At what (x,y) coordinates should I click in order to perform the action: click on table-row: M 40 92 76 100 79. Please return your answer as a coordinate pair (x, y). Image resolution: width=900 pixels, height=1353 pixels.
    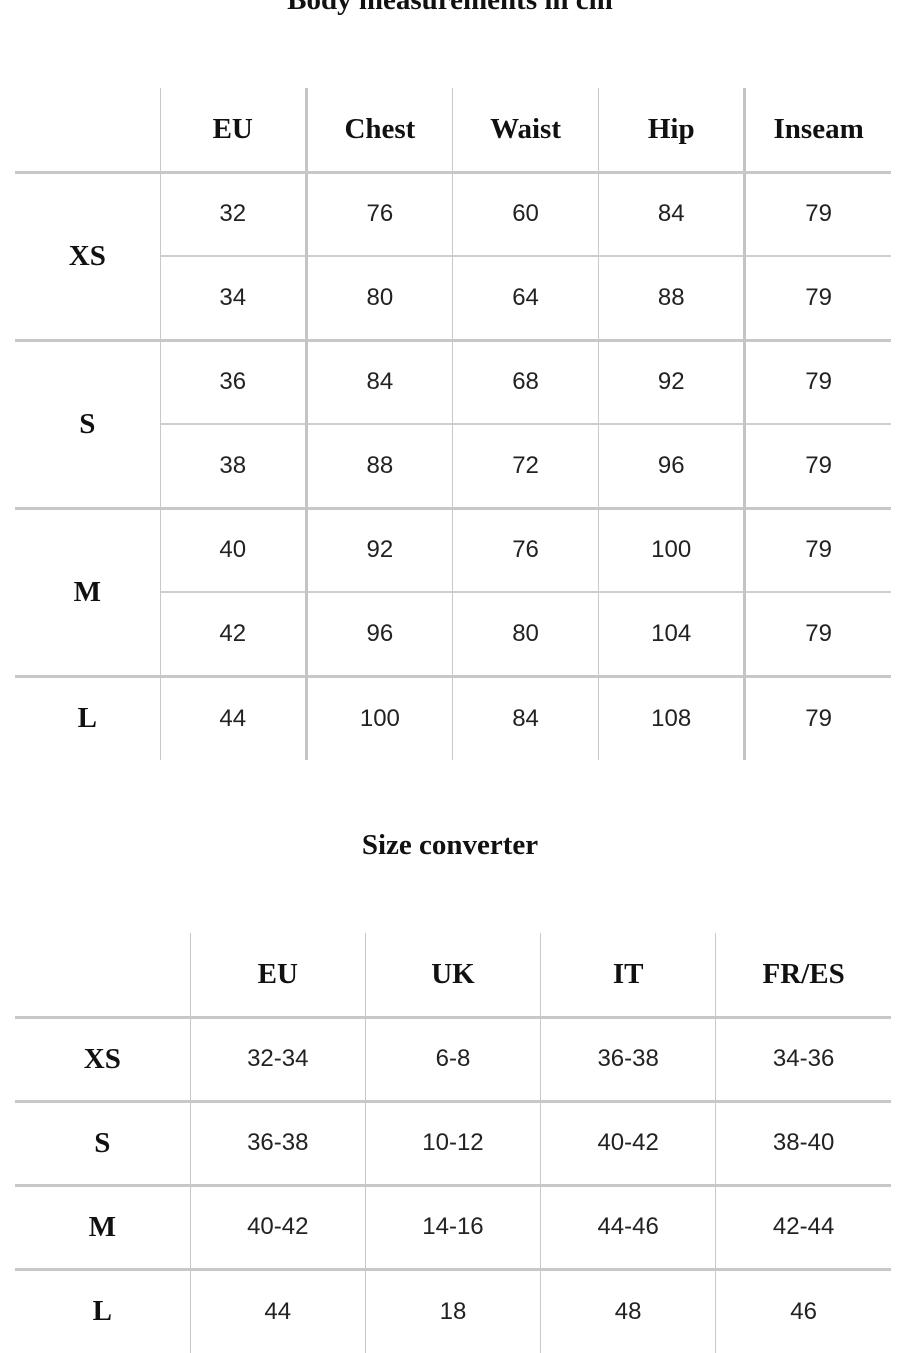
    Looking at the image, I should click on (453, 558).